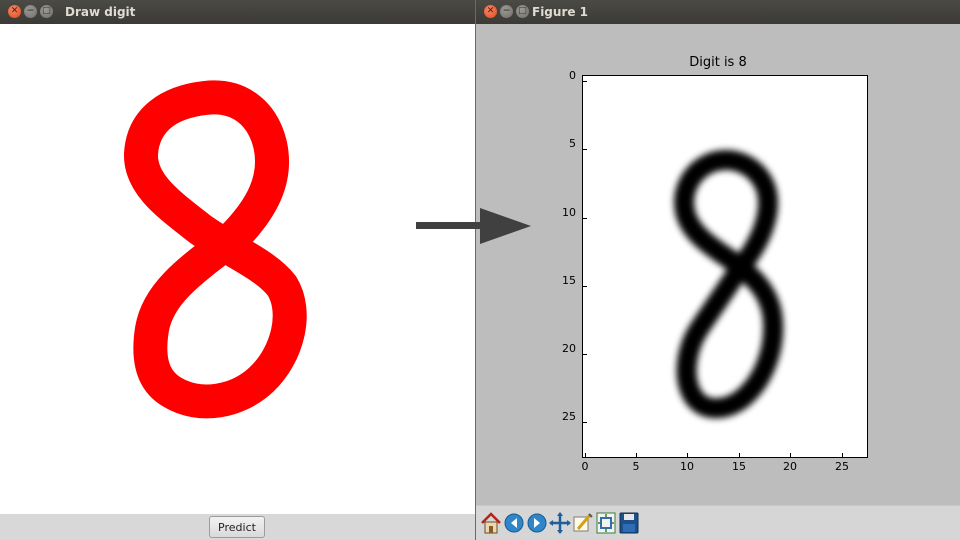  I want to click on figure-window-titlebar: ✕ − □ Figure 1, so click(718, 12).